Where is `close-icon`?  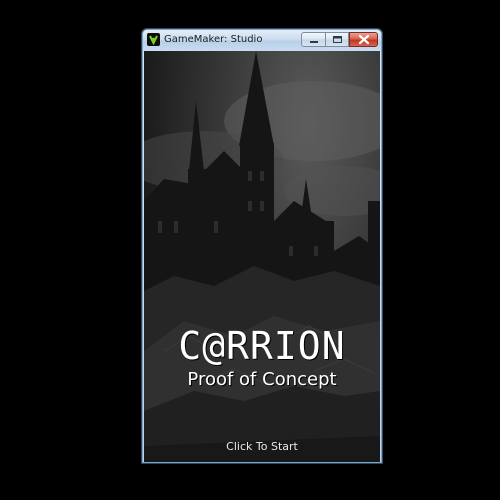 close-icon is located at coordinates (364, 39).